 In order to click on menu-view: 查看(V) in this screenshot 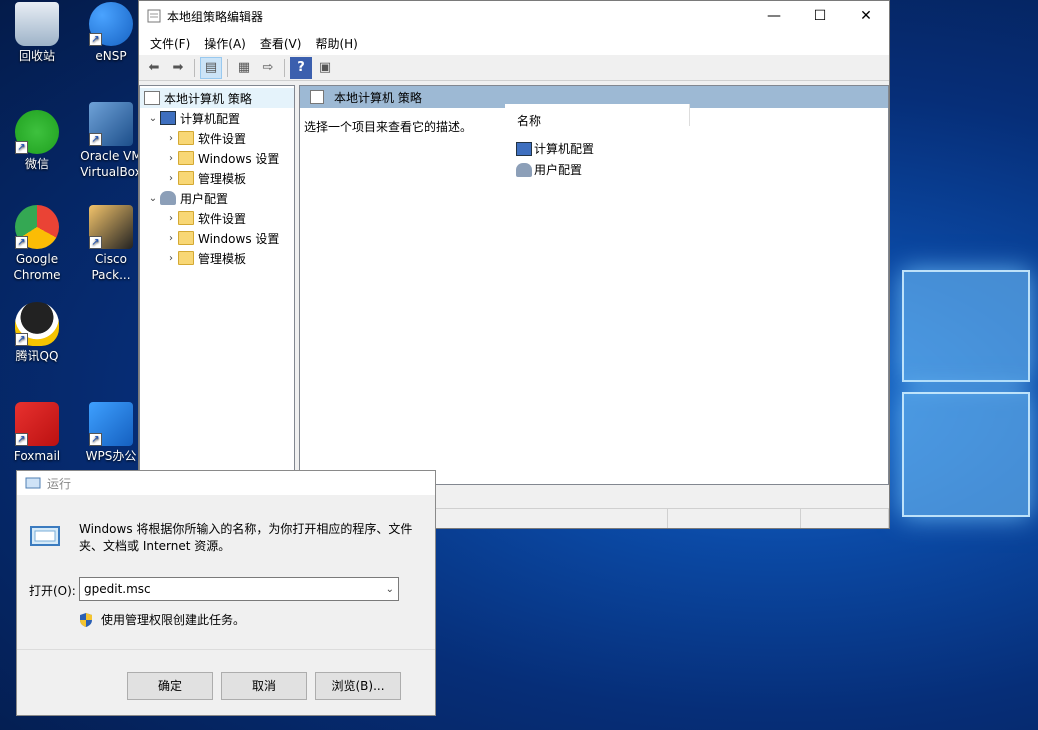, I will do `click(281, 43)`.